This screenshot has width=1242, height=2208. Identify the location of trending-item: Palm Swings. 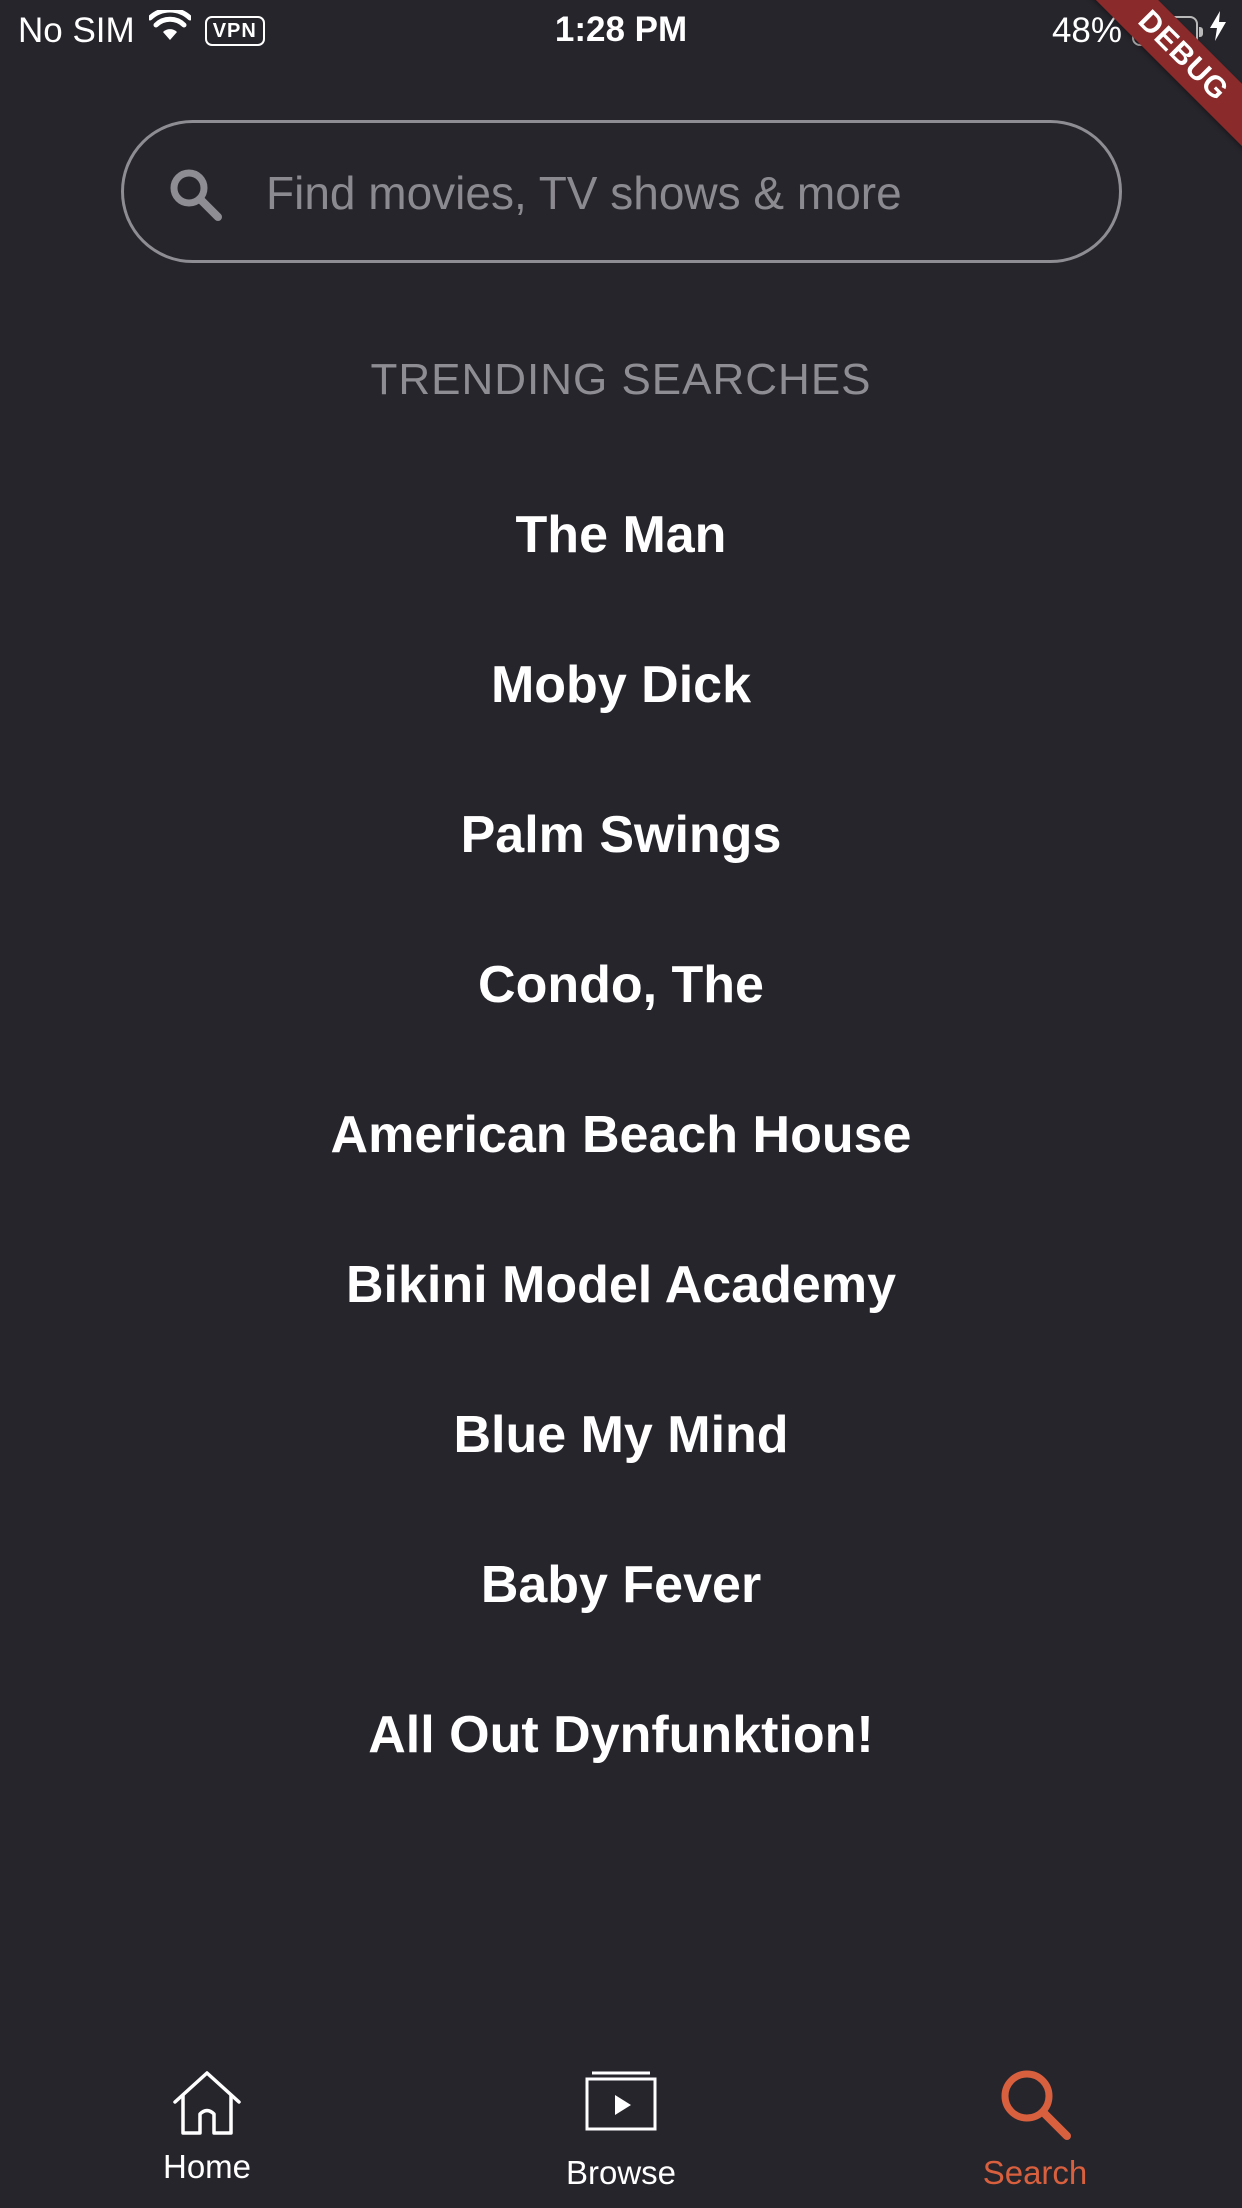
(621, 835).